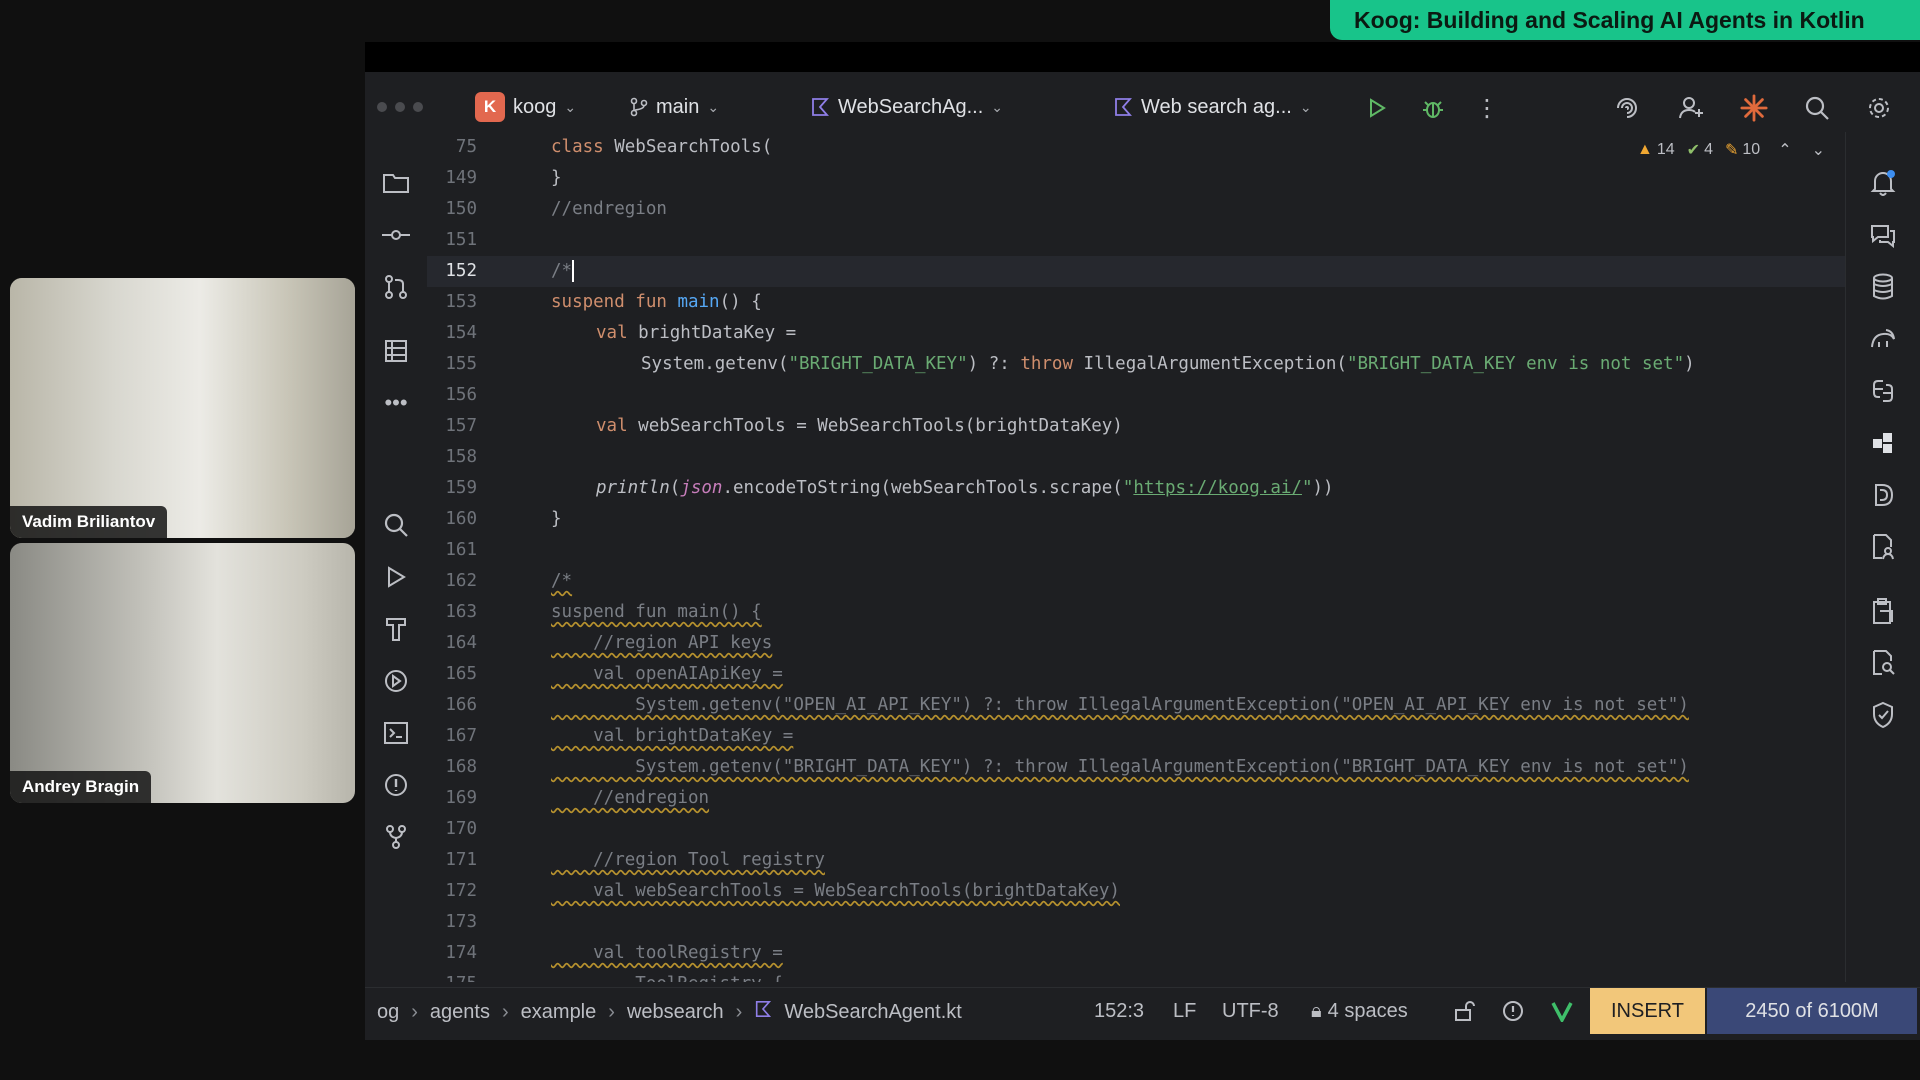 This screenshot has height=1080, width=1920. I want to click on breadcrumb-item: example, so click(559, 1012).